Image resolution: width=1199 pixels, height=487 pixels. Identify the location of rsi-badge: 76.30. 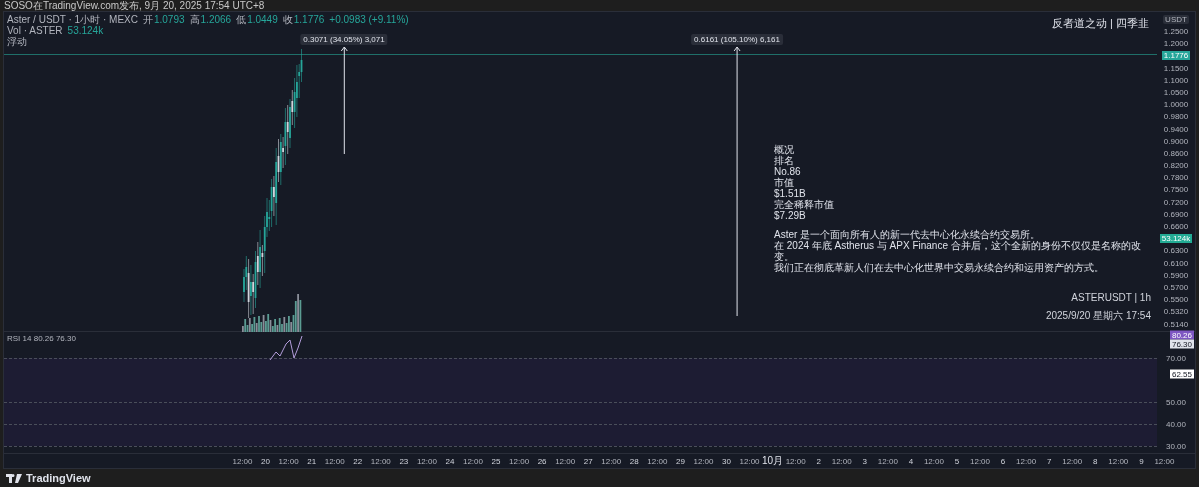
(1181, 344).